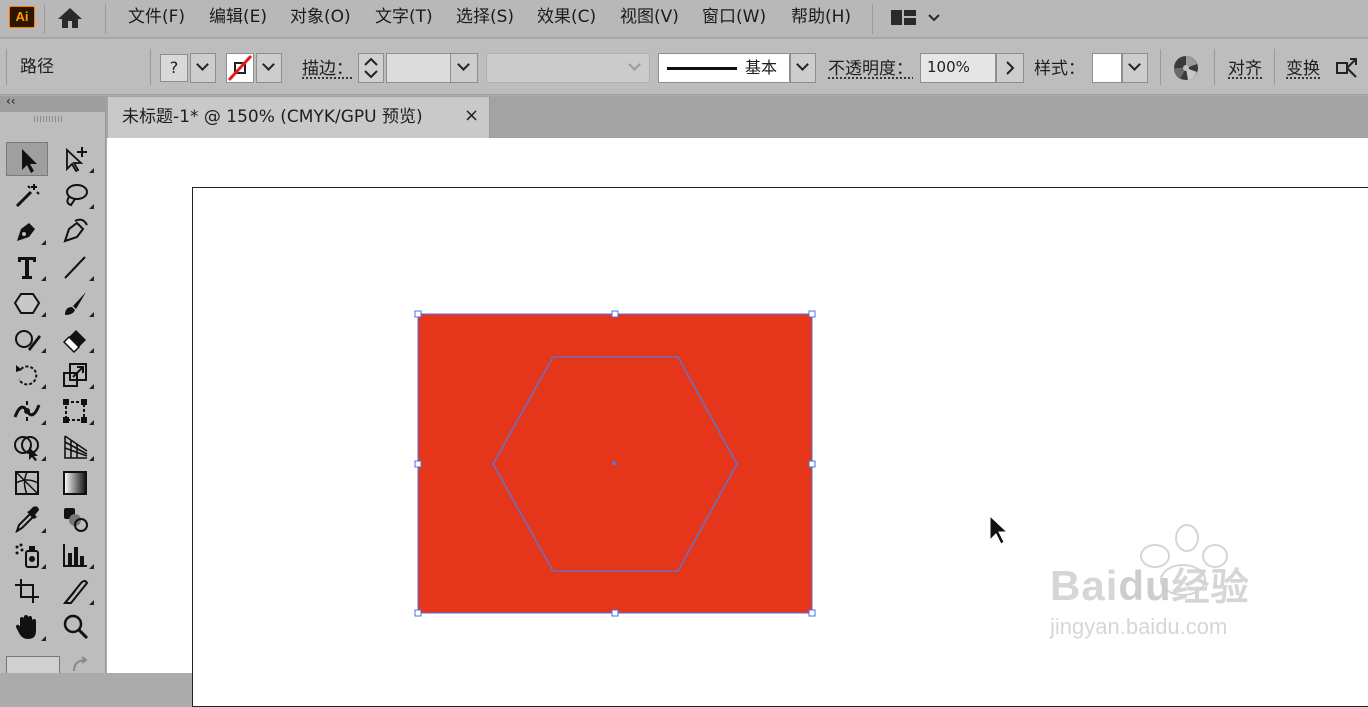 The height and width of the screenshot is (707, 1368). What do you see at coordinates (156, 17) in the screenshot?
I see `menu-file: 文件(F)` at bounding box center [156, 17].